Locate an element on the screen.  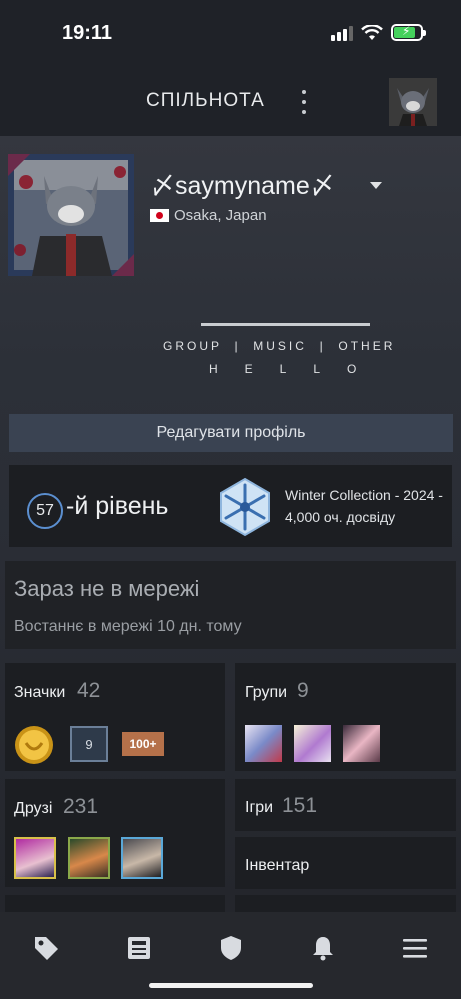
groups-label: Групи is located at coordinates (266, 692).